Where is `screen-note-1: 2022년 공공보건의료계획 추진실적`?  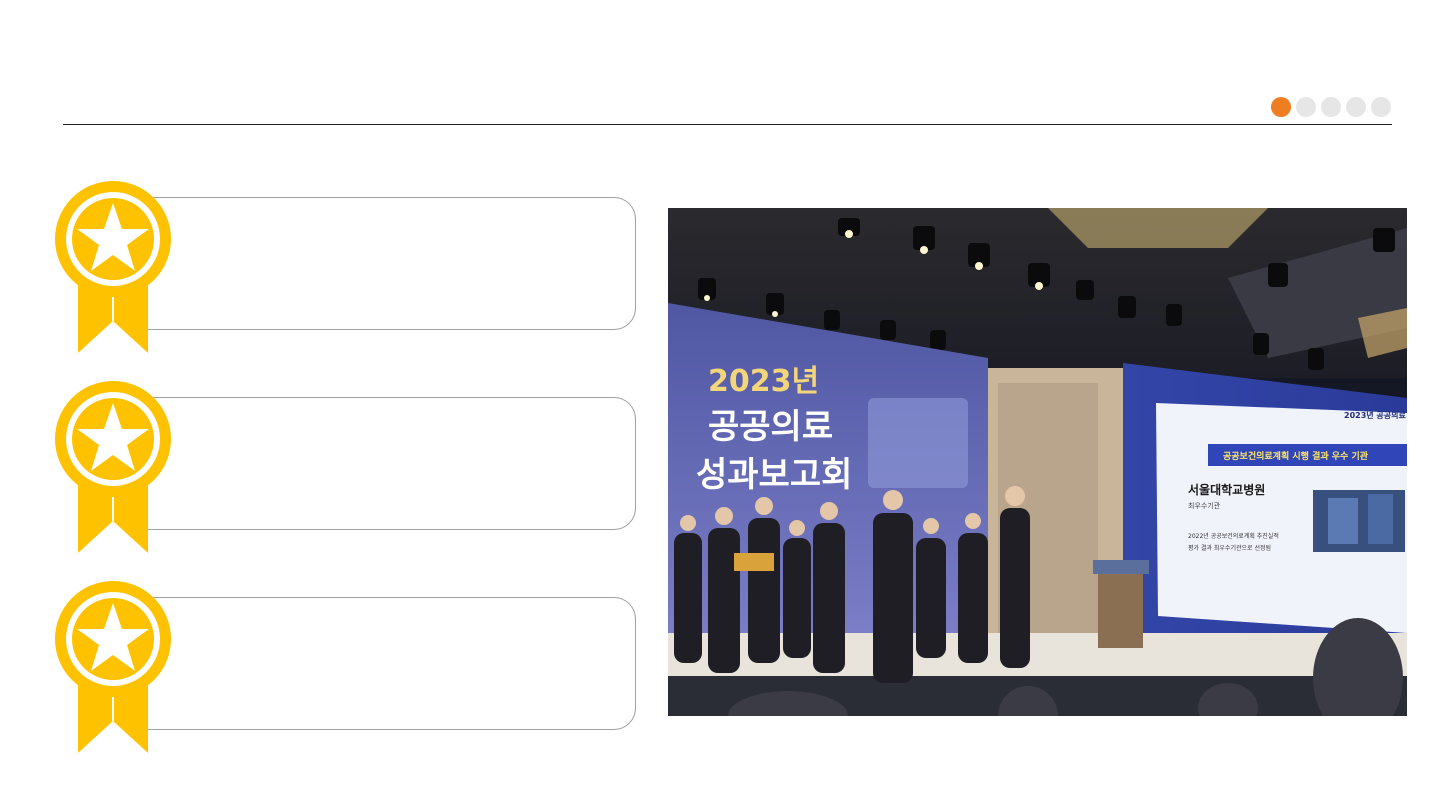 screen-note-1: 2022년 공공보건의료계획 추진실적 is located at coordinates (1233, 536).